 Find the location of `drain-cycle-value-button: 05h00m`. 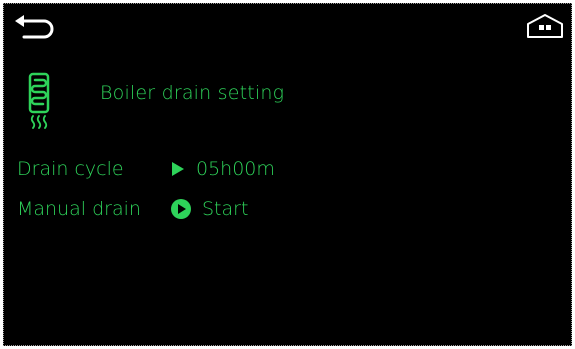

drain-cycle-value-button: 05h00m is located at coordinates (222, 169).